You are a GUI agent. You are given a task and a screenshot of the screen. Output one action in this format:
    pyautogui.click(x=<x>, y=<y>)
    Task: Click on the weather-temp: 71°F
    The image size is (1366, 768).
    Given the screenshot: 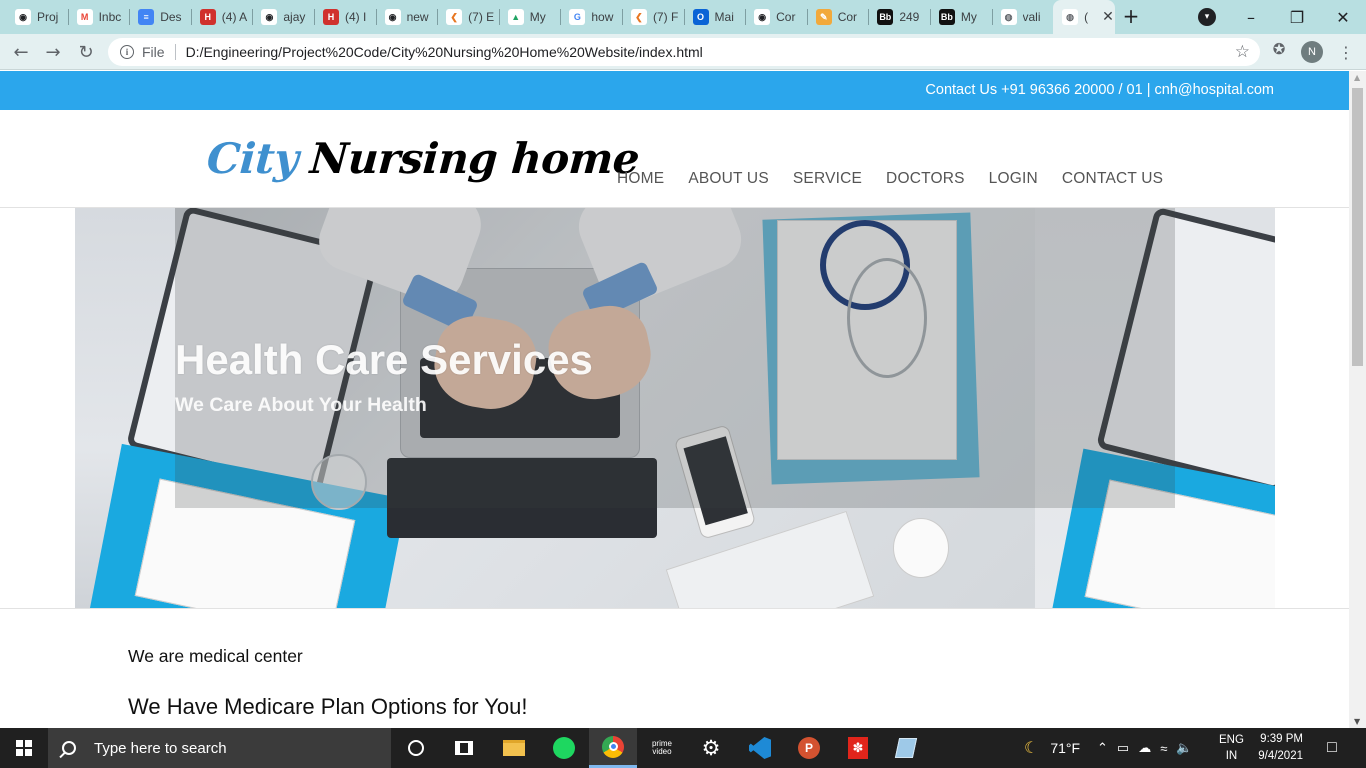 What is the action you would take?
    pyautogui.click(x=1065, y=748)
    